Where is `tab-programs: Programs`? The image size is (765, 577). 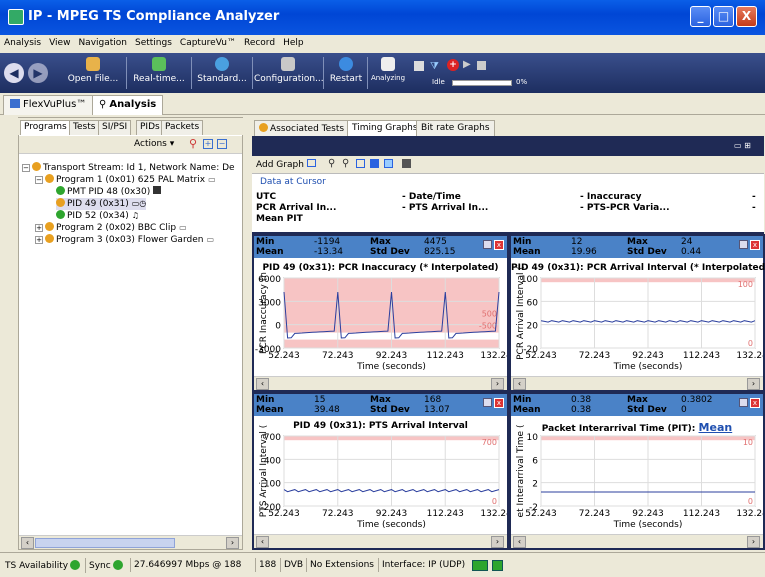 tab-programs: Programs is located at coordinates (45, 127).